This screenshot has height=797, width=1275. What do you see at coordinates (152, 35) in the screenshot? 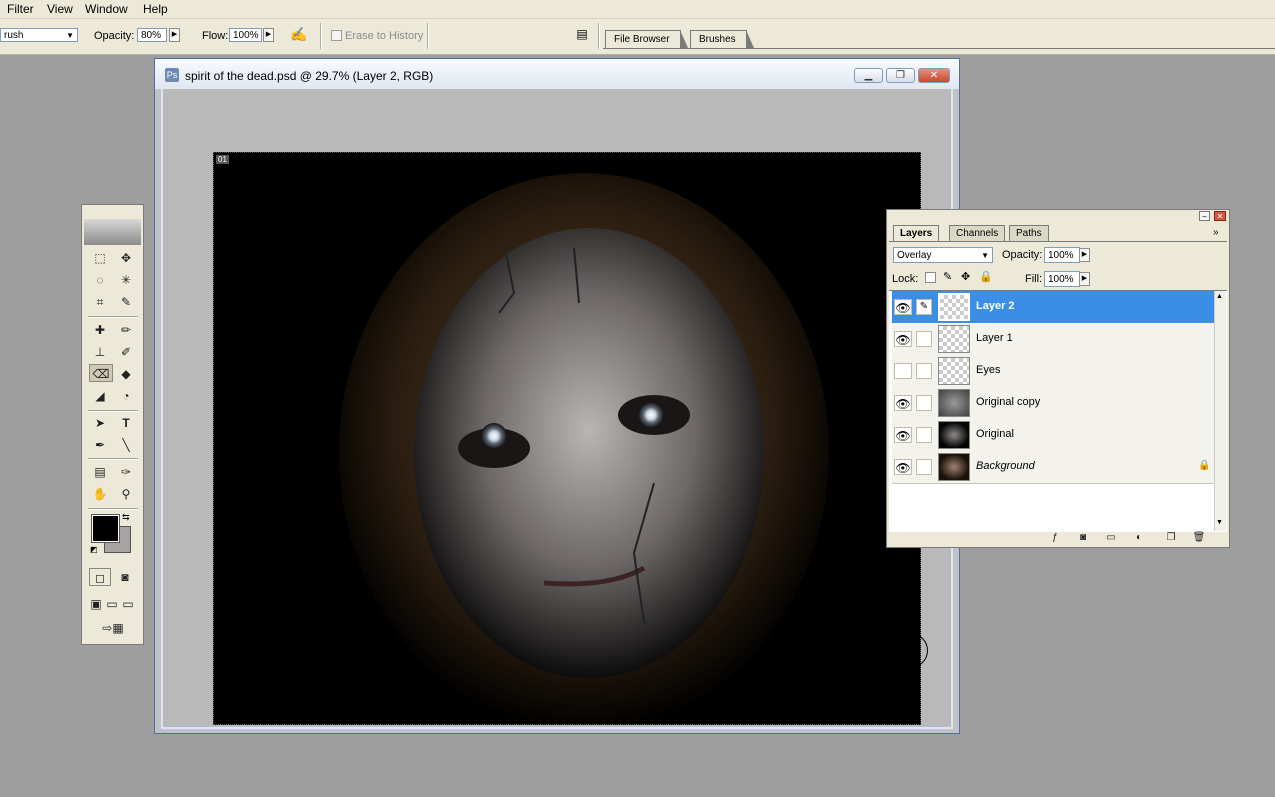
I see `opacity-input: 80%` at bounding box center [152, 35].